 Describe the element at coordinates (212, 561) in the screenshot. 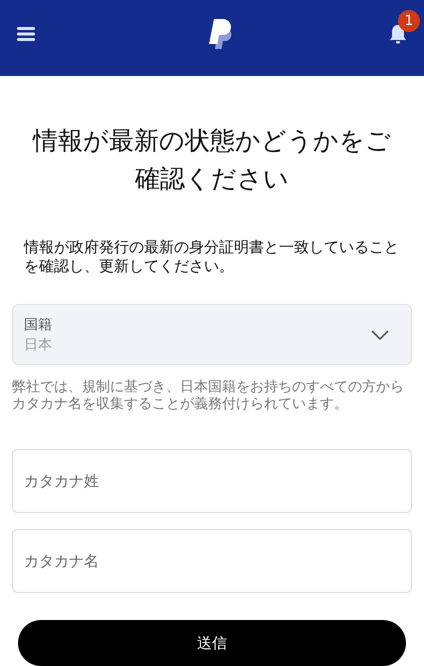

I see `input-field: カタカナ名` at that location.